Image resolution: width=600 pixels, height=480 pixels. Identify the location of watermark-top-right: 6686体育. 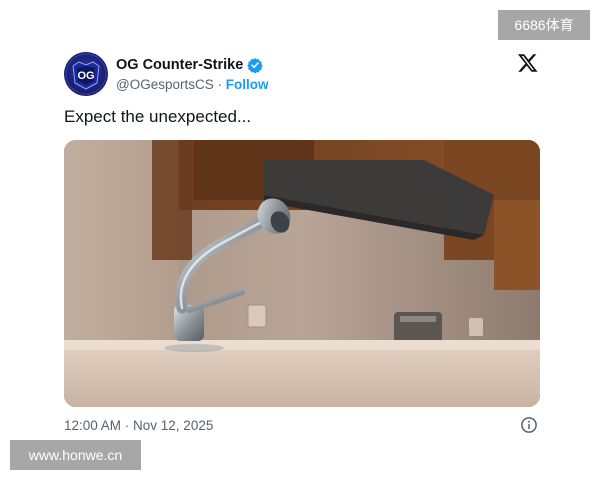
(544, 25).